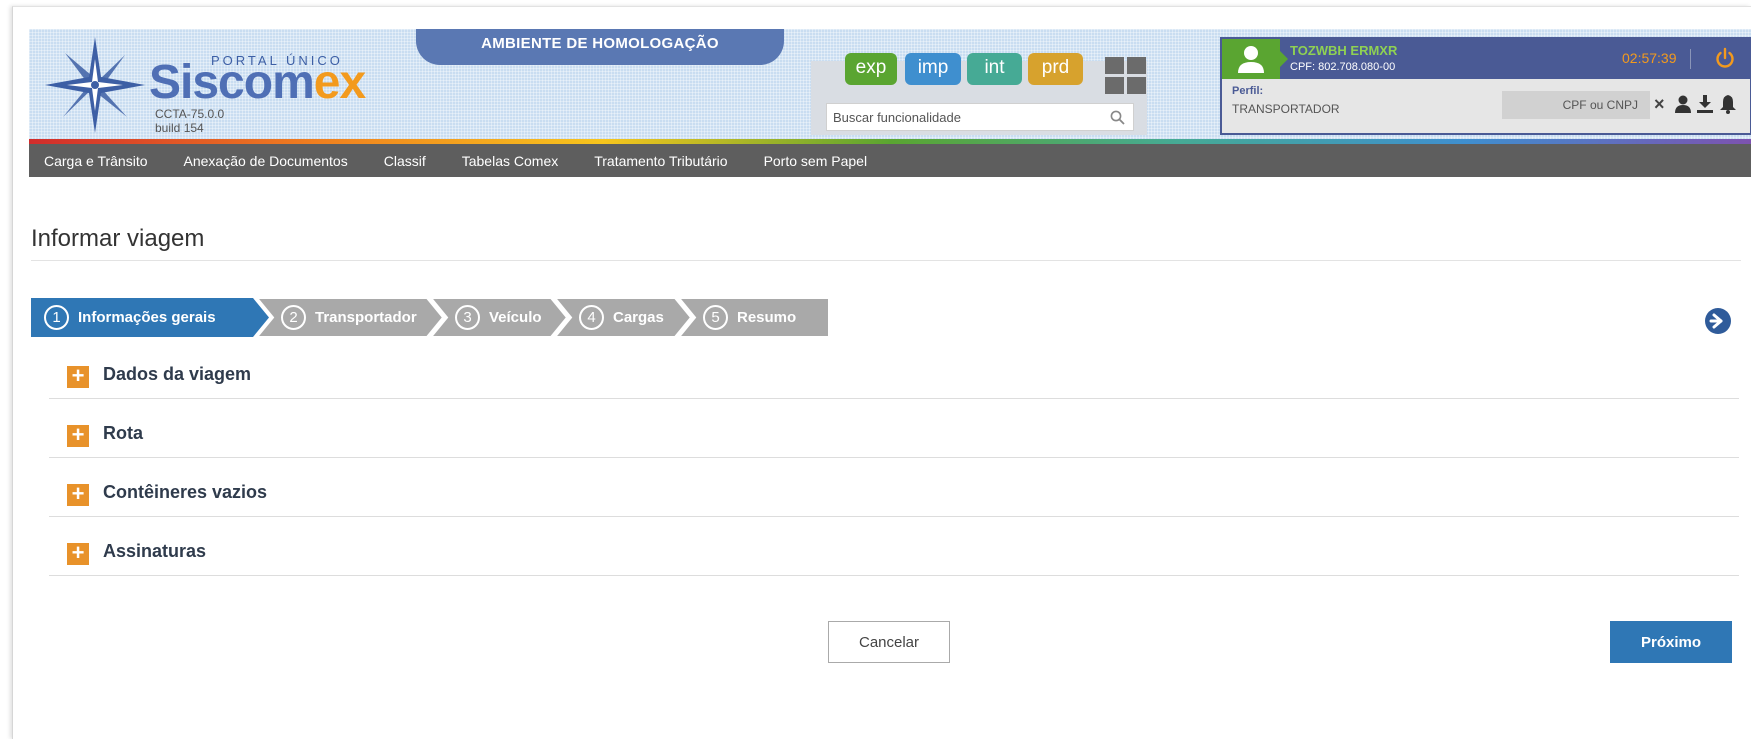 The image size is (1751, 739). I want to click on wizard-step-content: 1 Informações gerais, so click(130, 317).